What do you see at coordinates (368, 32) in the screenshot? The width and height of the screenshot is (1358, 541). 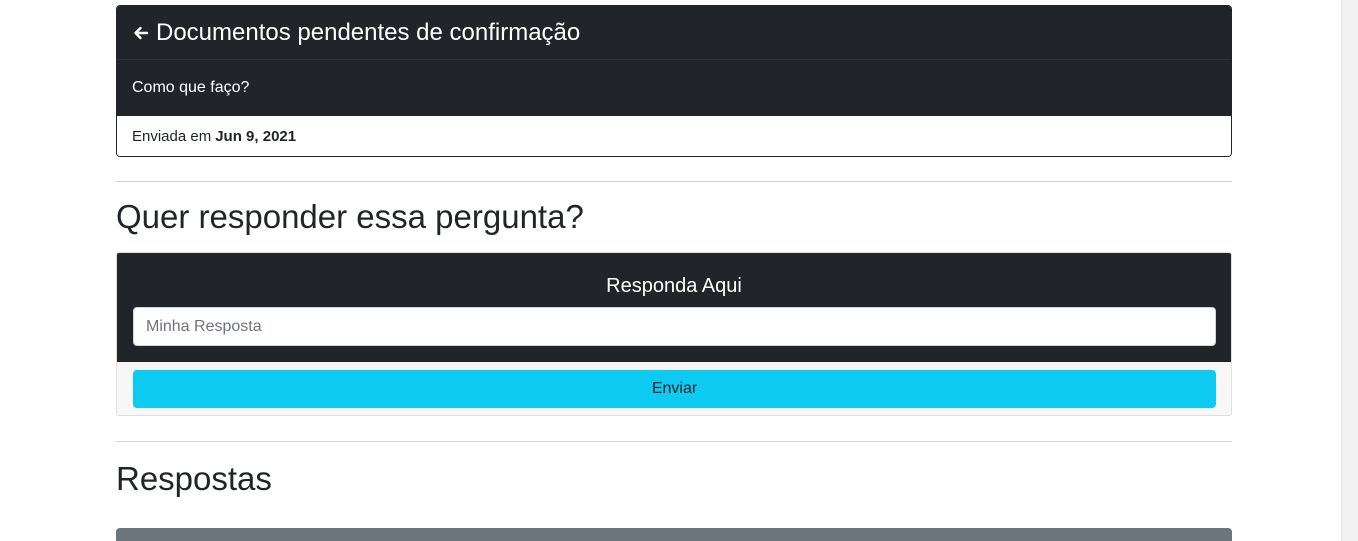 I see `question-title: Documentos pendentes de confirmação` at bounding box center [368, 32].